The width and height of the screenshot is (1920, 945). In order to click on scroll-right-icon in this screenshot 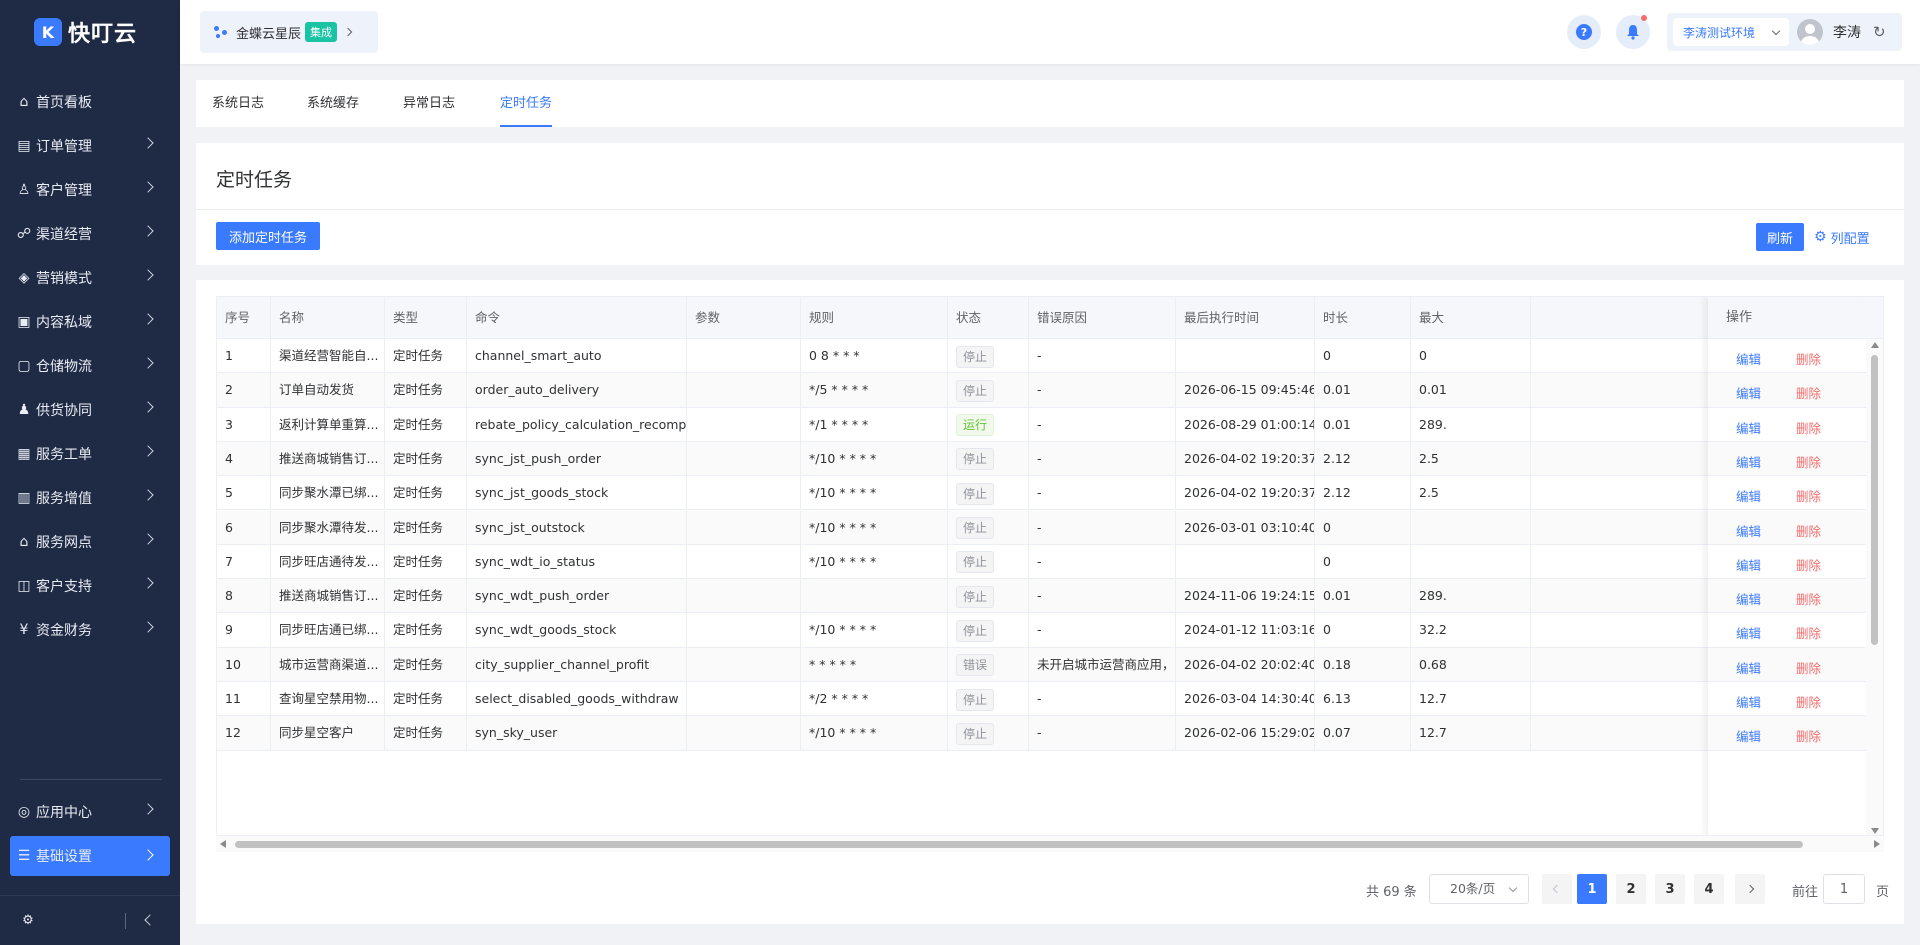, I will do `click(1877, 844)`.